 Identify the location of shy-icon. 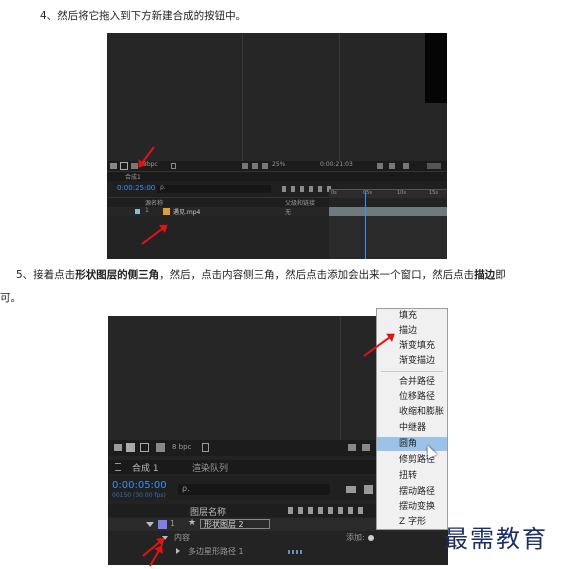
(351, 489).